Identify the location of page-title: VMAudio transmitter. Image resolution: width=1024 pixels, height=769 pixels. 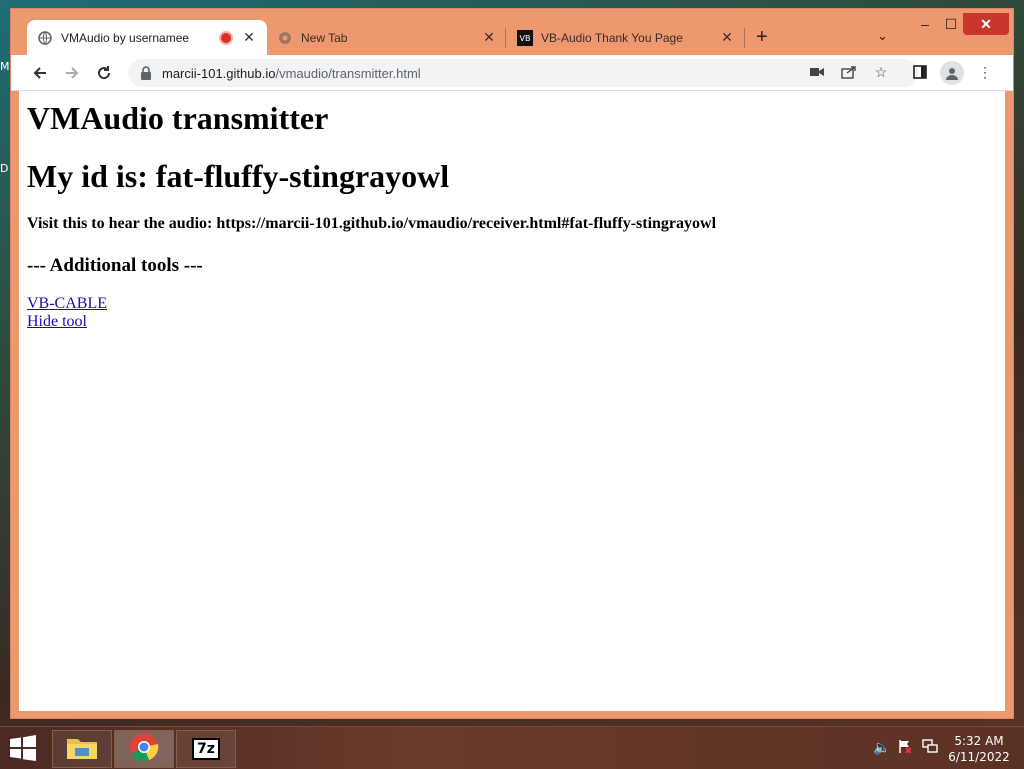
(178, 118).